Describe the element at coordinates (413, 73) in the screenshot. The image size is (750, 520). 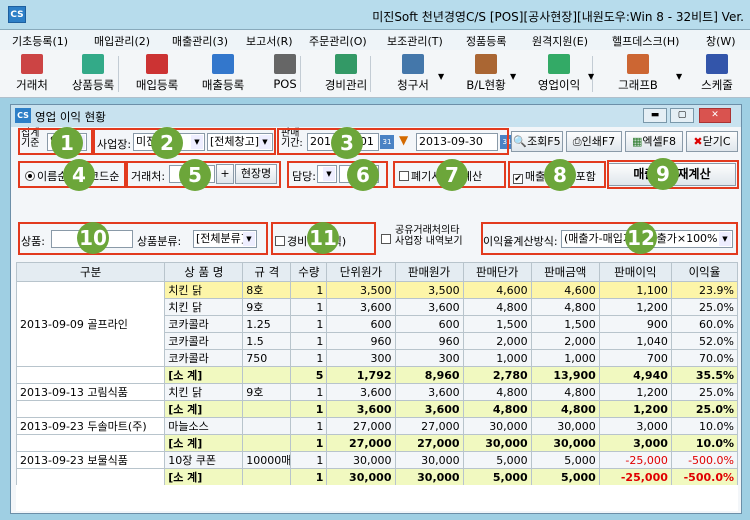
I see `toolbar-button-6: 청구서` at that location.